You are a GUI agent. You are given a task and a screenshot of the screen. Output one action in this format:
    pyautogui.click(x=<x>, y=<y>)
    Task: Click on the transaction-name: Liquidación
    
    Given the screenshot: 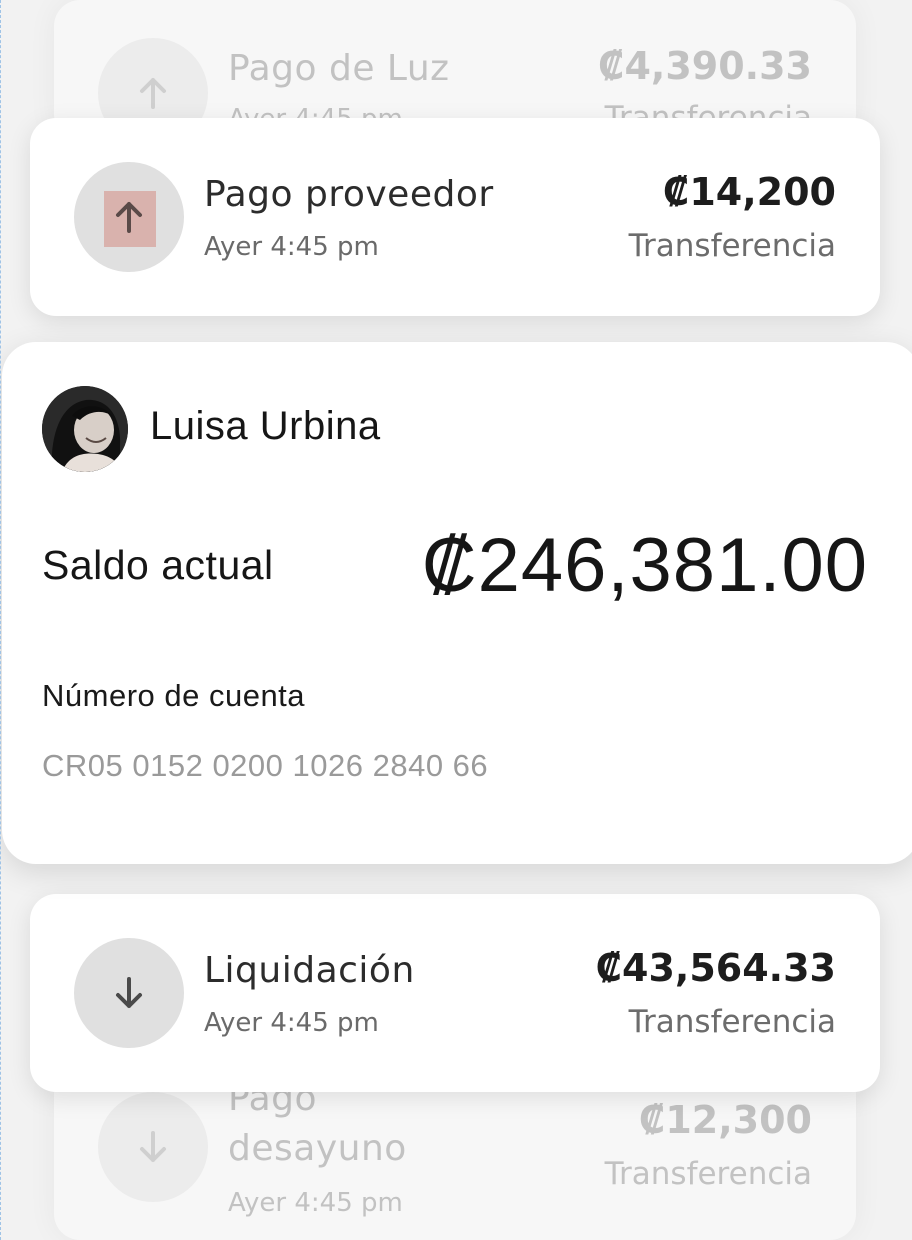 What is the action you would take?
    pyautogui.click(x=309, y=970)
    